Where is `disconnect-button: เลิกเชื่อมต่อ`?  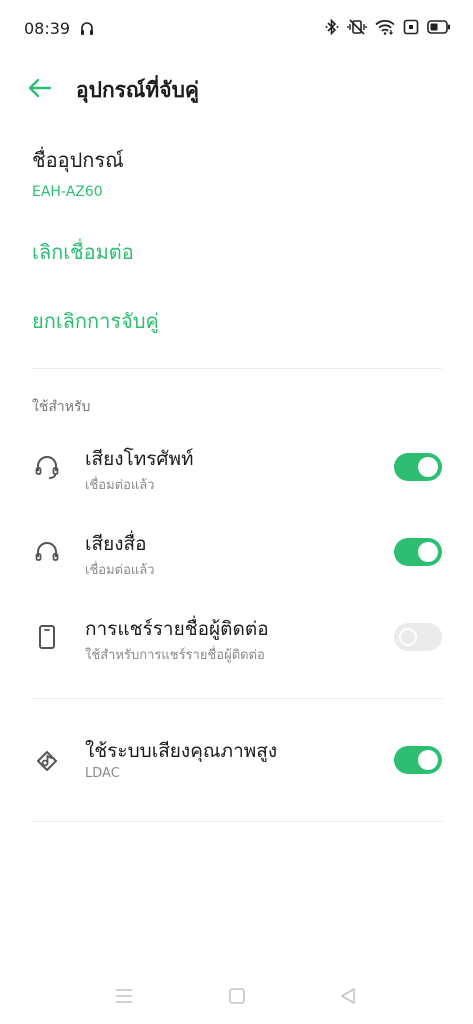
disconnect-button: เลิกเชื่อมต่อ is located at coordinates (83, 252).